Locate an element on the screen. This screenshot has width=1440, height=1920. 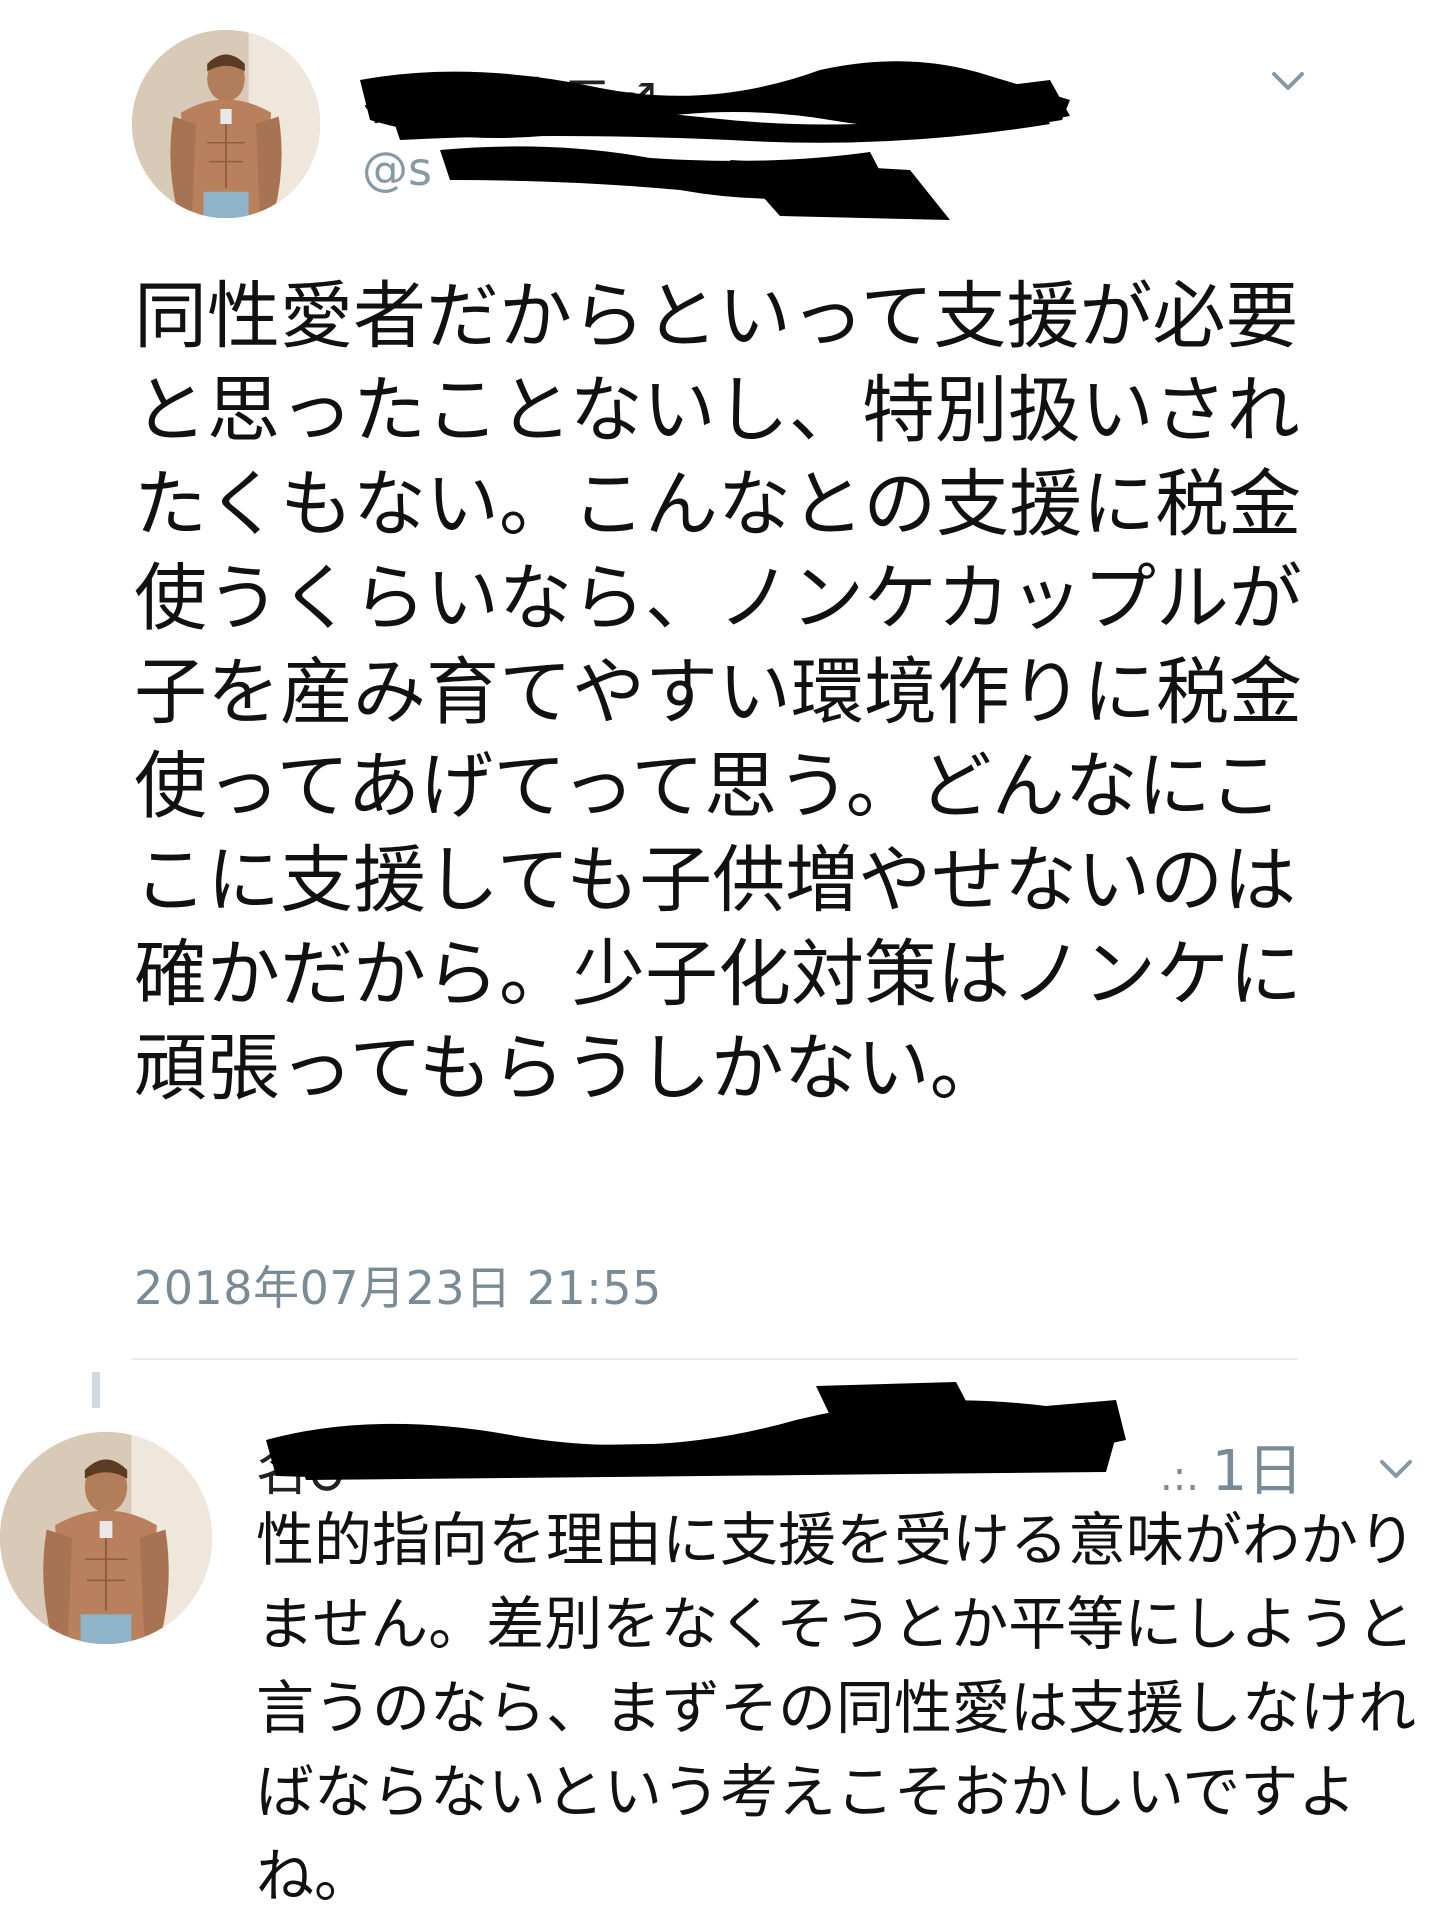
reply-user-avatar is located at coordinates (106, 1538).